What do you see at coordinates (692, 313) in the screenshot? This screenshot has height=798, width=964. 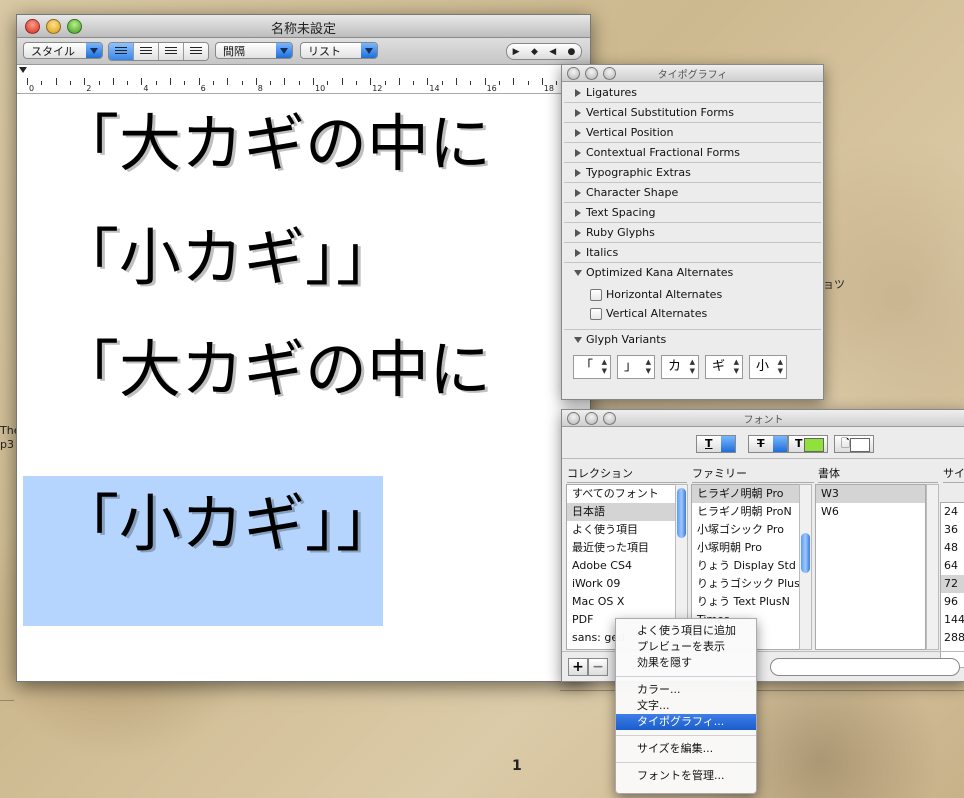 I see `checkbox-vertical-alternates: Vertical Alternates` at bounding box center [692, 313].